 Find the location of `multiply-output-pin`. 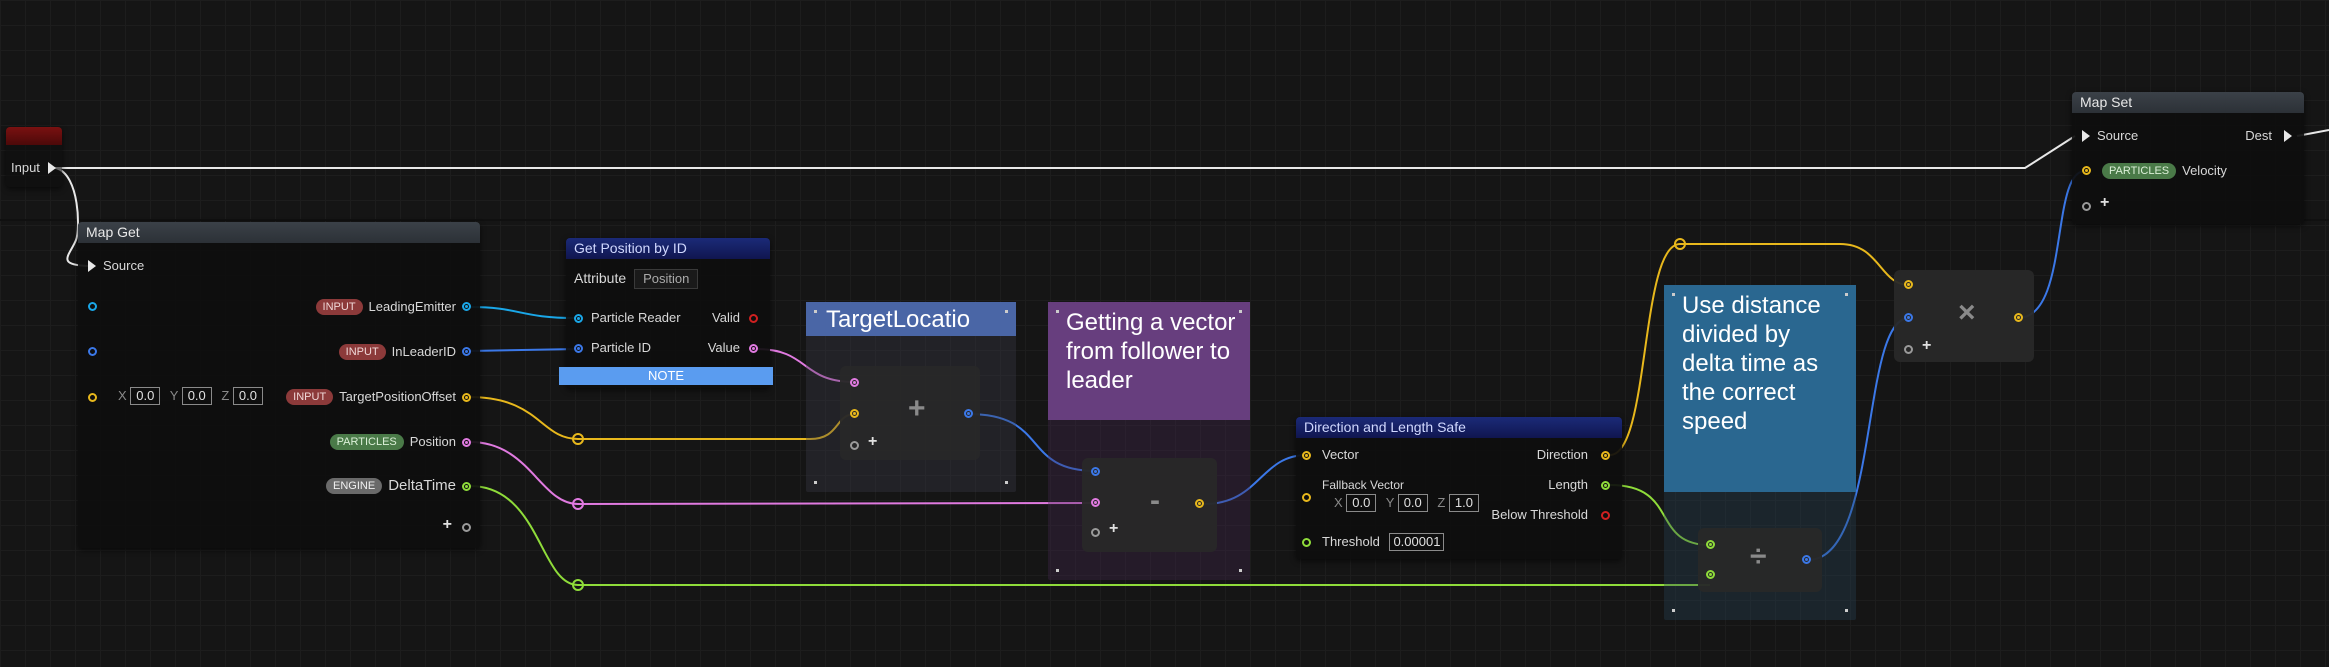

multiply-output-pin is located at coordinates (2018, 317).